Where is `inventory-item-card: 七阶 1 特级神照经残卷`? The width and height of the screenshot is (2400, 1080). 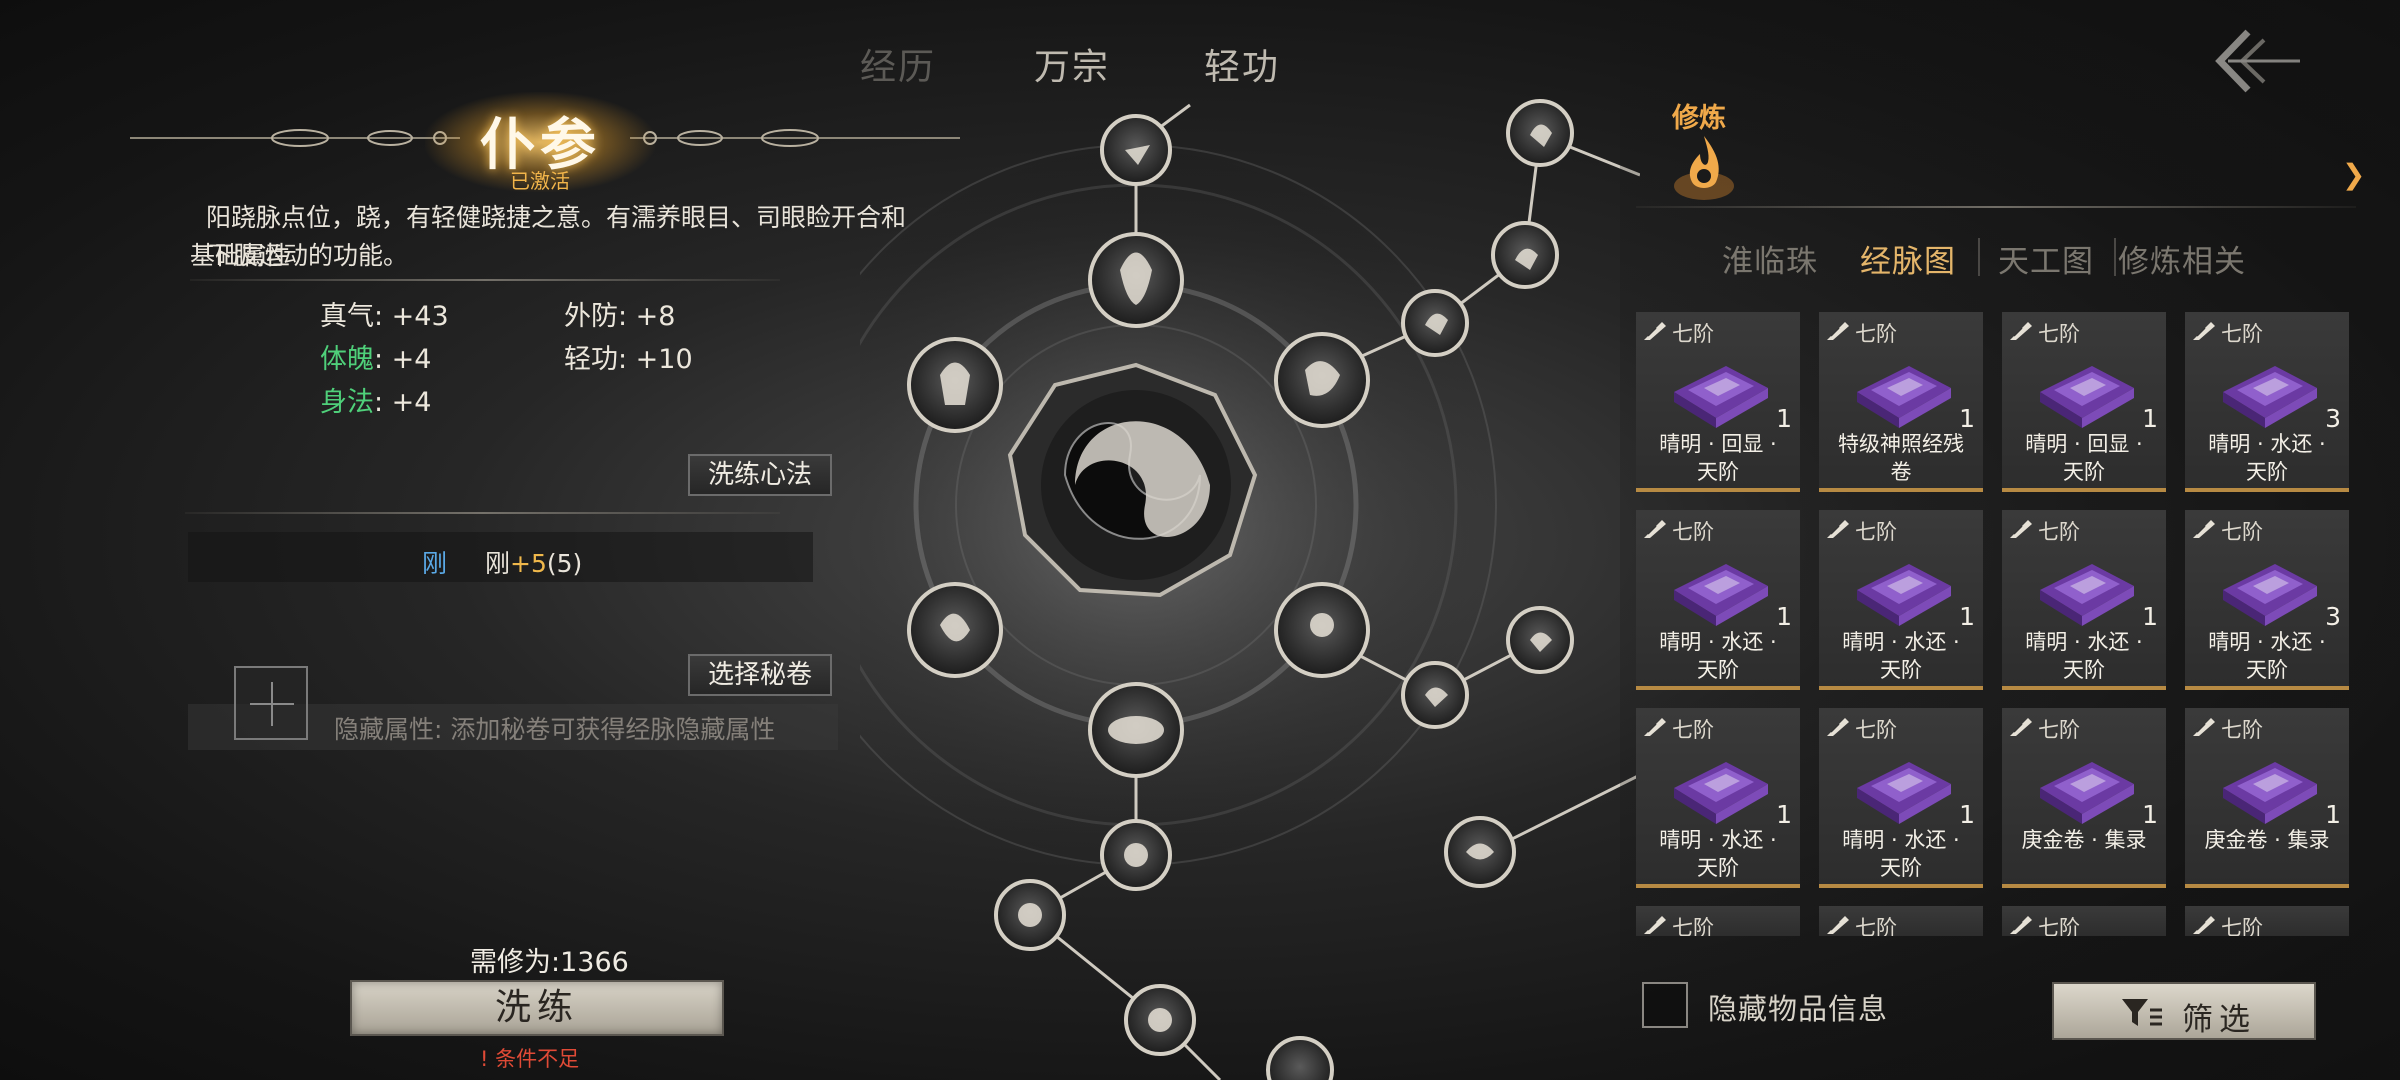 inventory-item-card: 七阶 1 特级神照经残卷 is located at coordinates (1901, 402).